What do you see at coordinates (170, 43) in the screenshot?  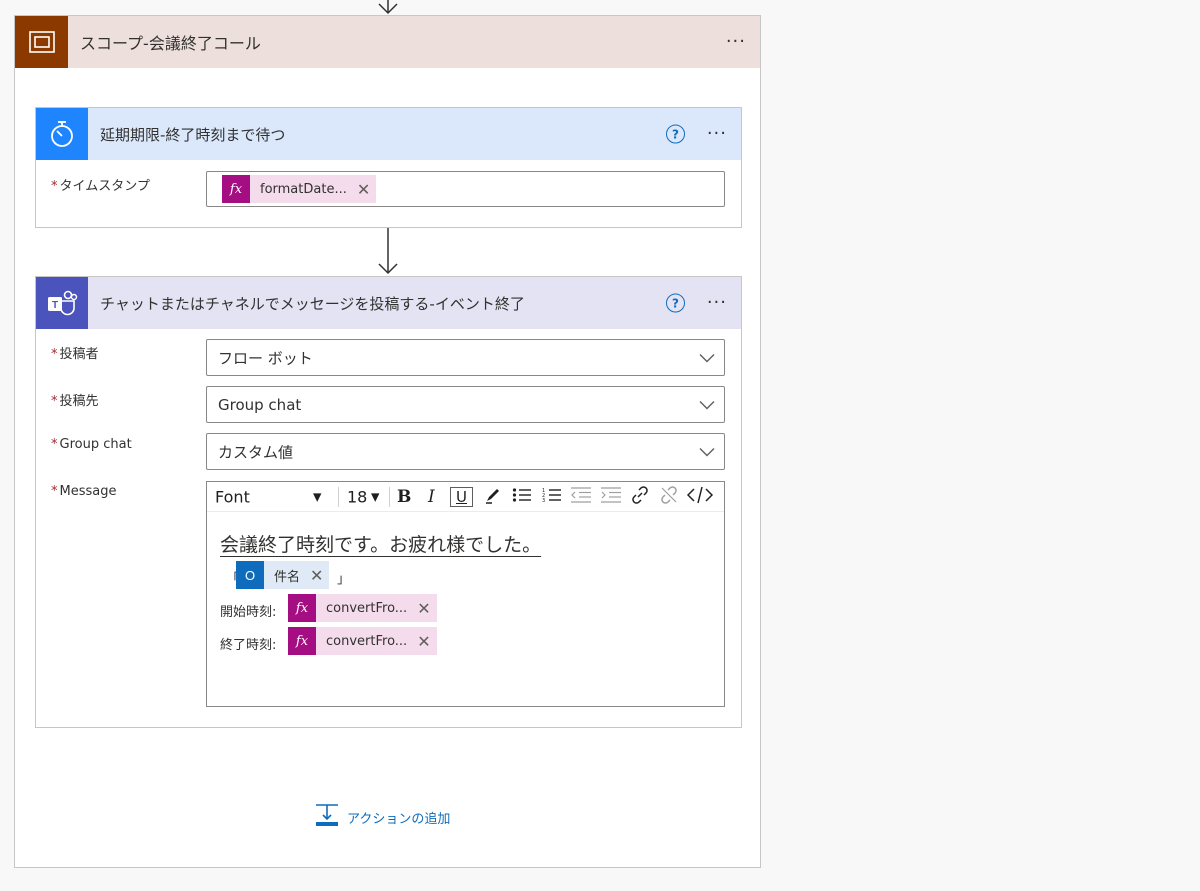 I see `scope-title: スコープ-会議終了コール` at bounding box center [170, 43].